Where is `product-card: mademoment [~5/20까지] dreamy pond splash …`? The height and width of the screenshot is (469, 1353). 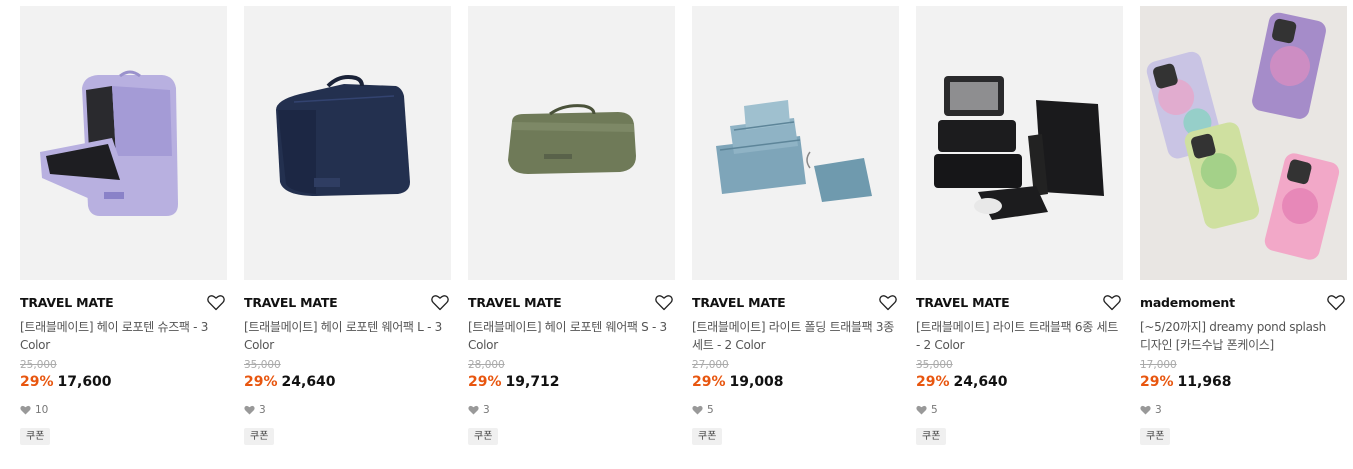
product-card: mademoment [~5/20까지] dreamy pond splash … is located at coordinates (1243, 225).